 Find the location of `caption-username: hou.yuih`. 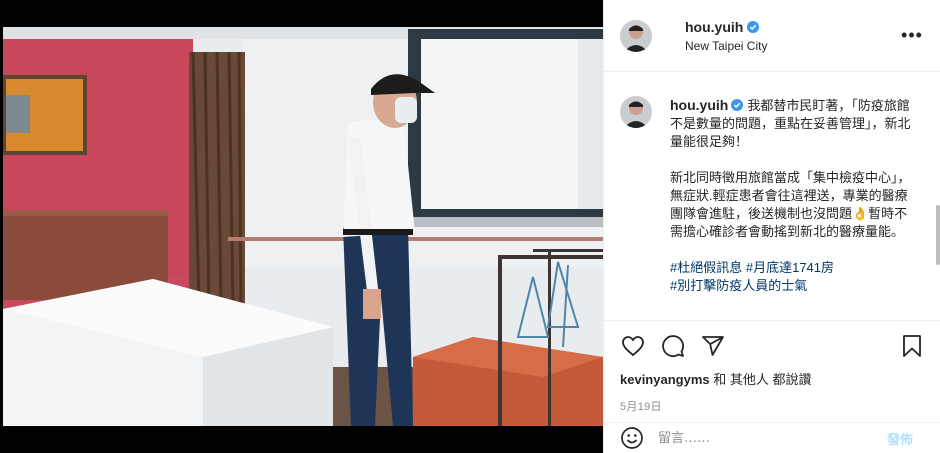

caption-username: hou.yuih is located at coordinates (699, 105).